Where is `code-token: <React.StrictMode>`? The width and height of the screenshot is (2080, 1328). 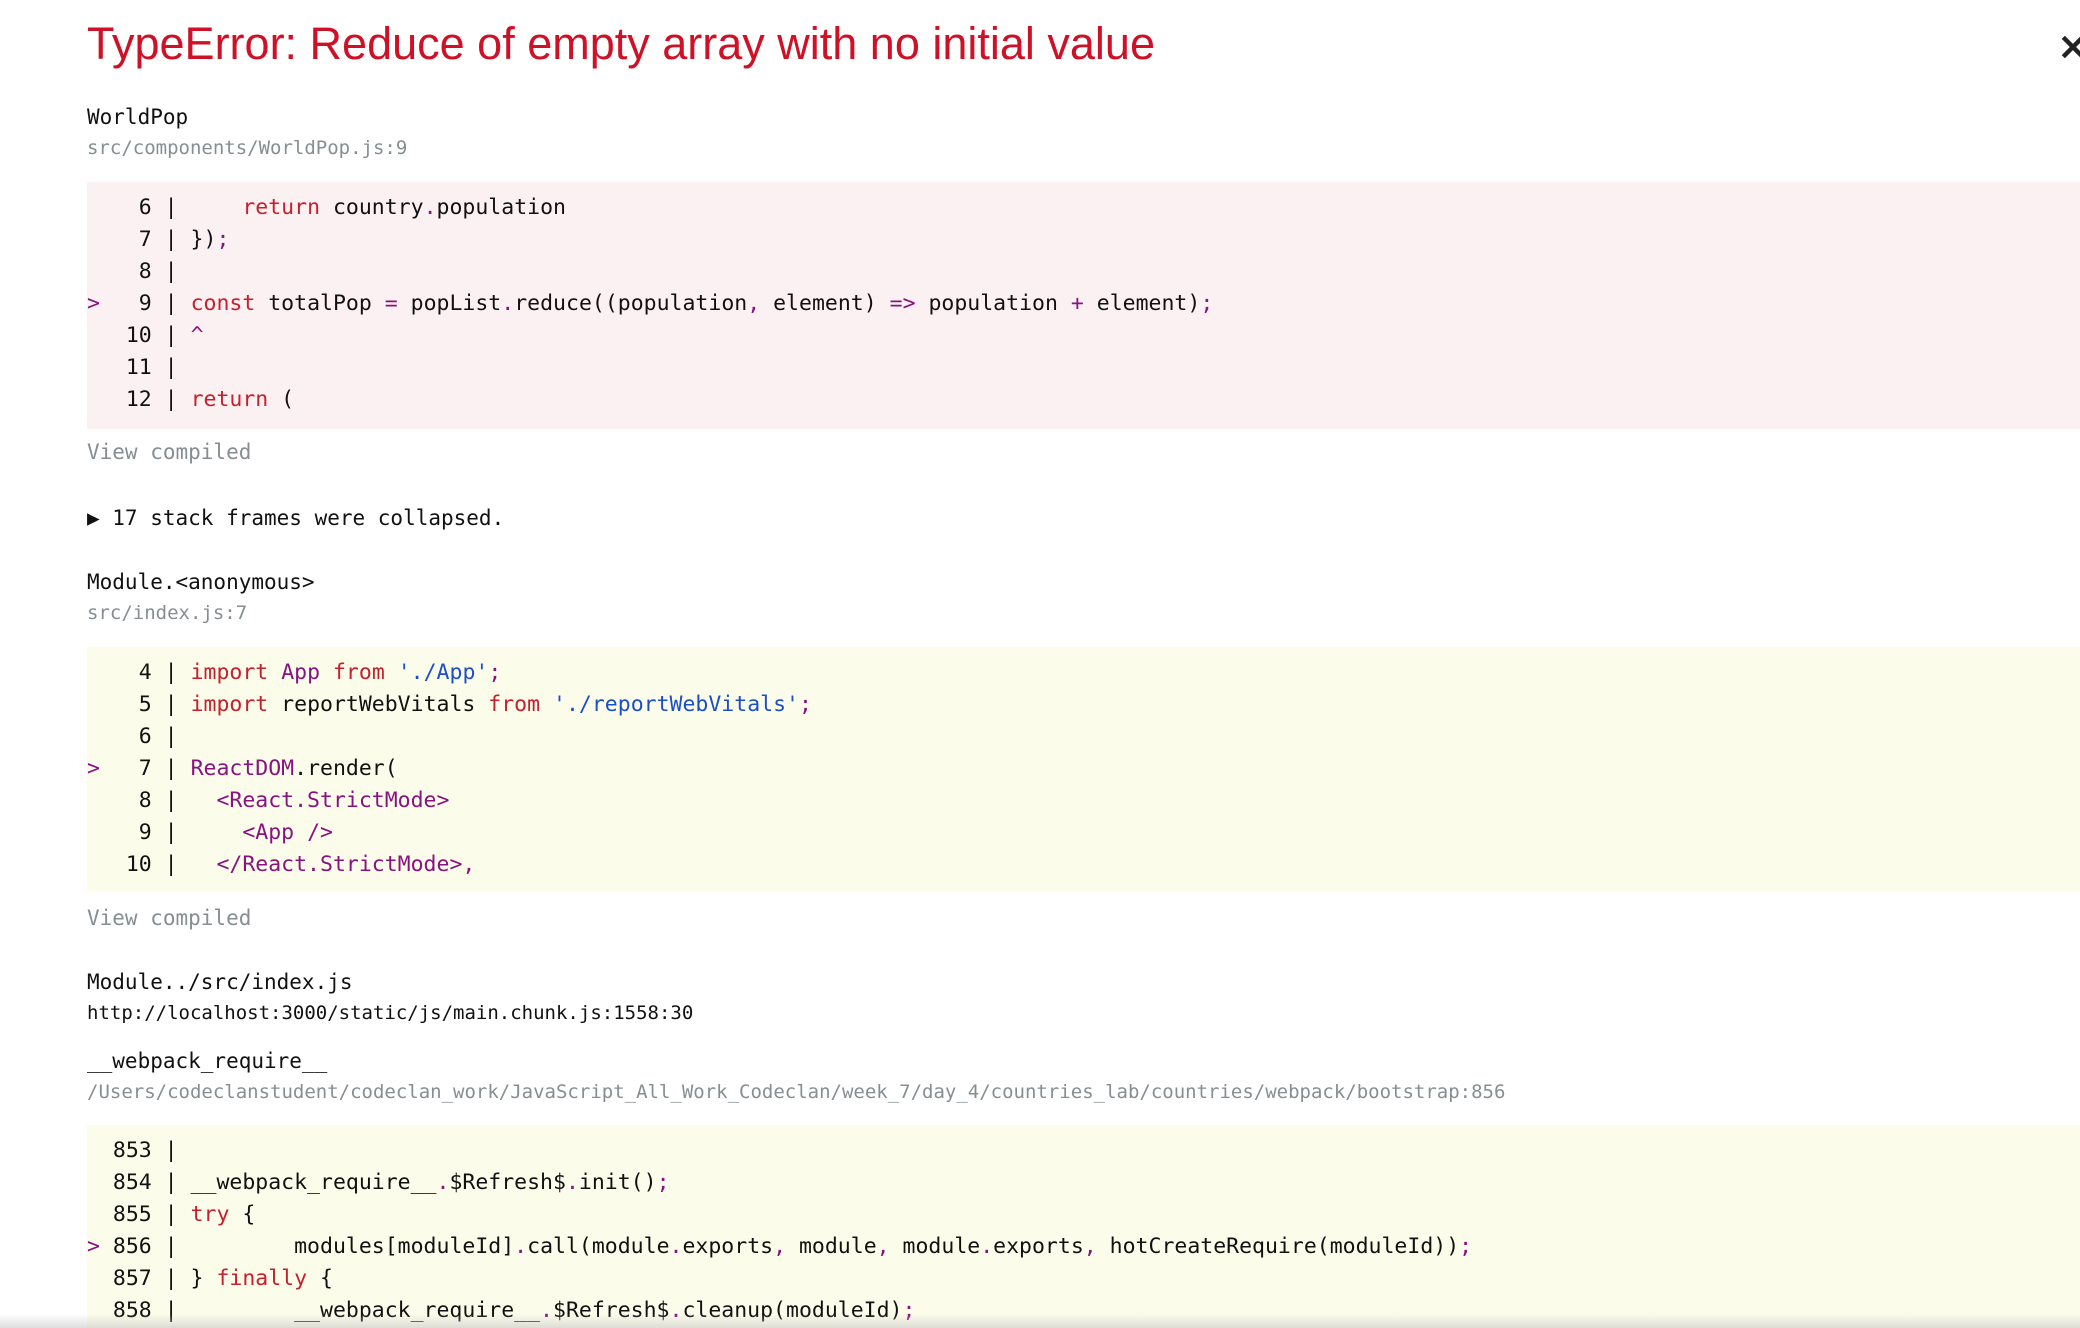 code-token: <React.StrictMode> is located at coordinates (333, 800).